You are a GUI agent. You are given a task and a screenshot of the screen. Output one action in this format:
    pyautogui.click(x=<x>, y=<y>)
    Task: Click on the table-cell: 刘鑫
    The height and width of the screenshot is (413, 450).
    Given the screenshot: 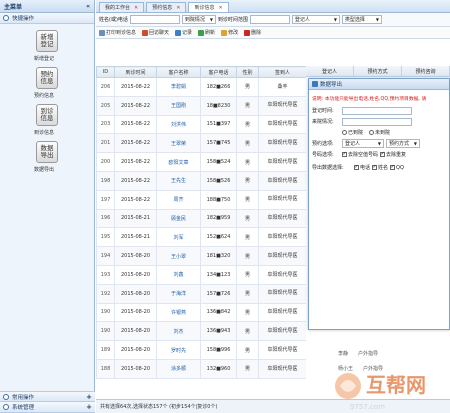 What is the action you would take?
    pyautogui.click(x=178, y=274)
    